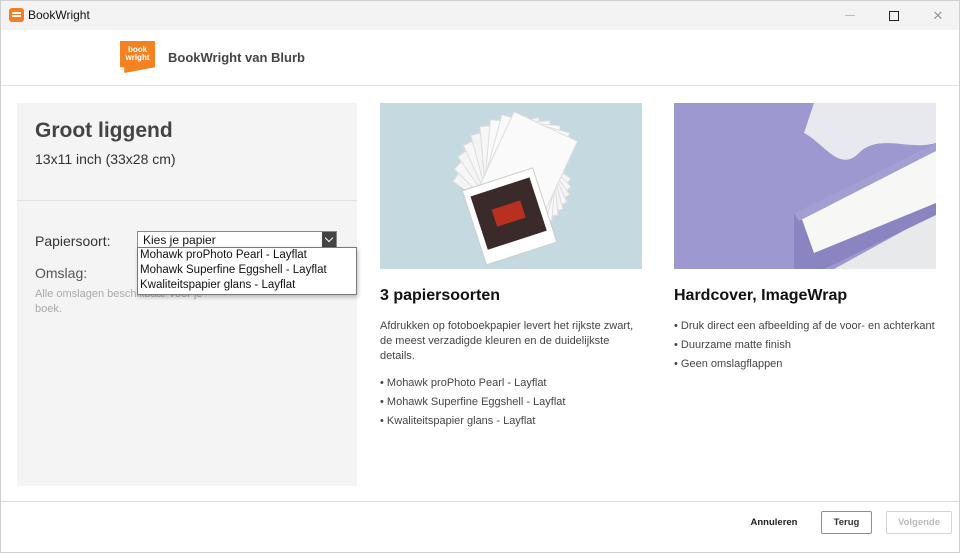 The width and height of the screenshot is (960, 553). Describe the element at coordinates (761, 295) in the screenshot. I see `cover-feature-title: Hardcover, ImageWrap` at that location.